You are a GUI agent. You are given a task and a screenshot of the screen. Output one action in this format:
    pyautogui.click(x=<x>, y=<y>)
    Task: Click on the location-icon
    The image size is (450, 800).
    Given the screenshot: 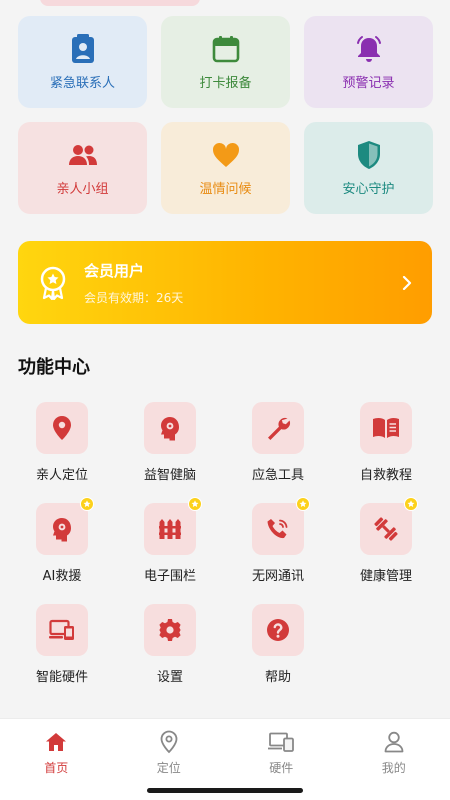 What is the action you would take?
    pyautogui.click(x=169, y=742)
    